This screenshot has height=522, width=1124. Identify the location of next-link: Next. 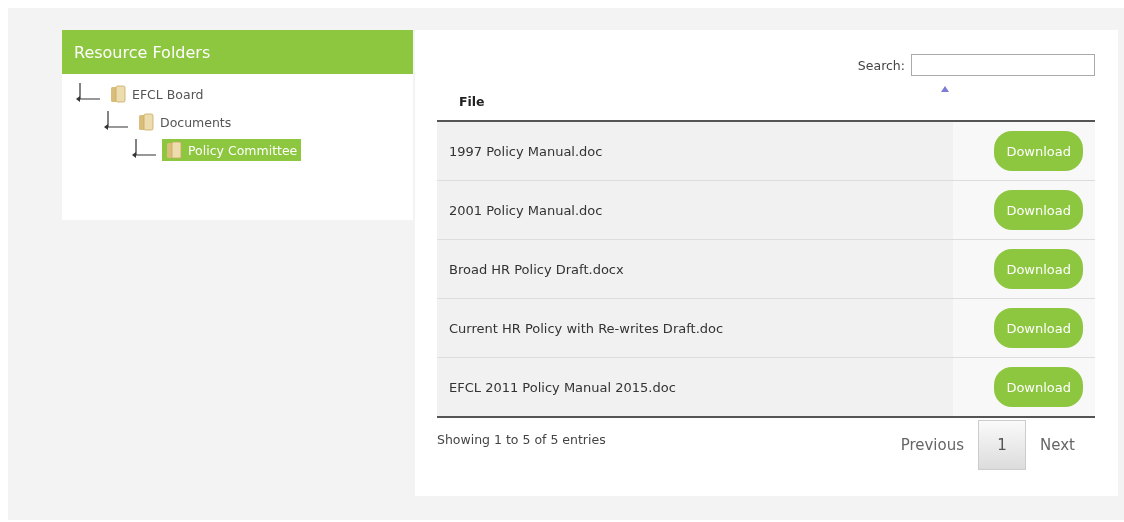
(1057, 445).